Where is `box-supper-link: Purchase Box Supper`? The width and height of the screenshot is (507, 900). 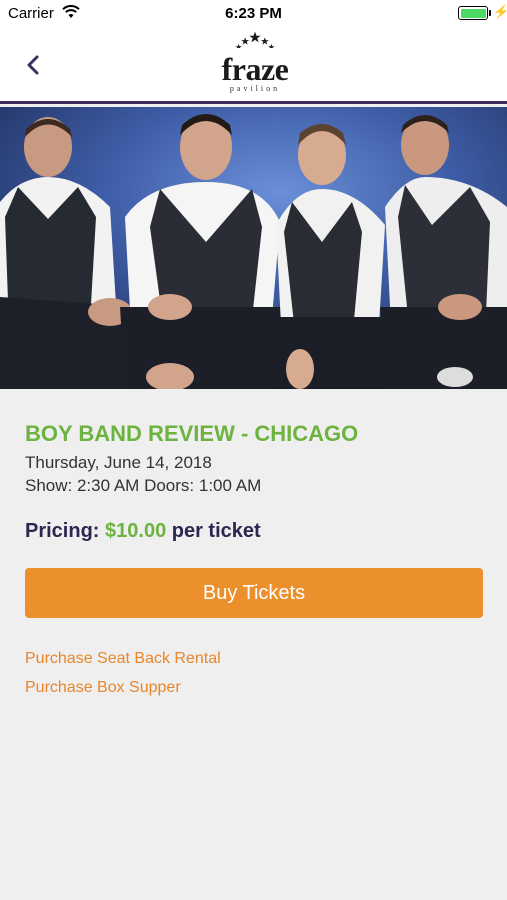 box-supper-link: Purchase Box Supper is located at coordinates (103, 688).